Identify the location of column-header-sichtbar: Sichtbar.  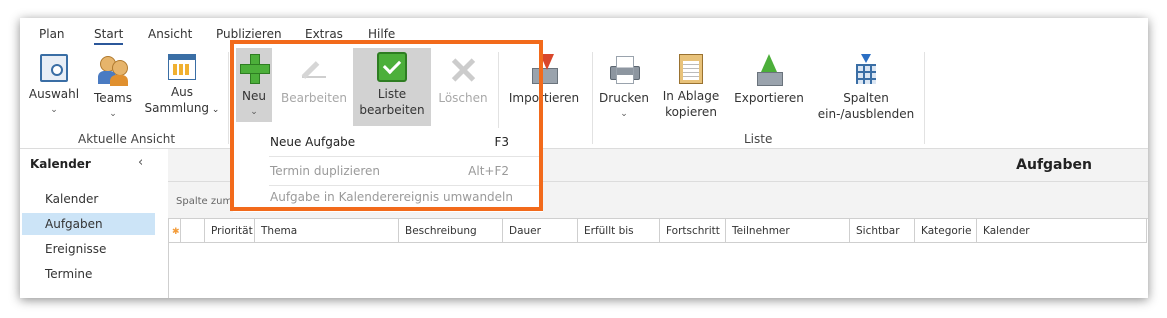
(882, 231).